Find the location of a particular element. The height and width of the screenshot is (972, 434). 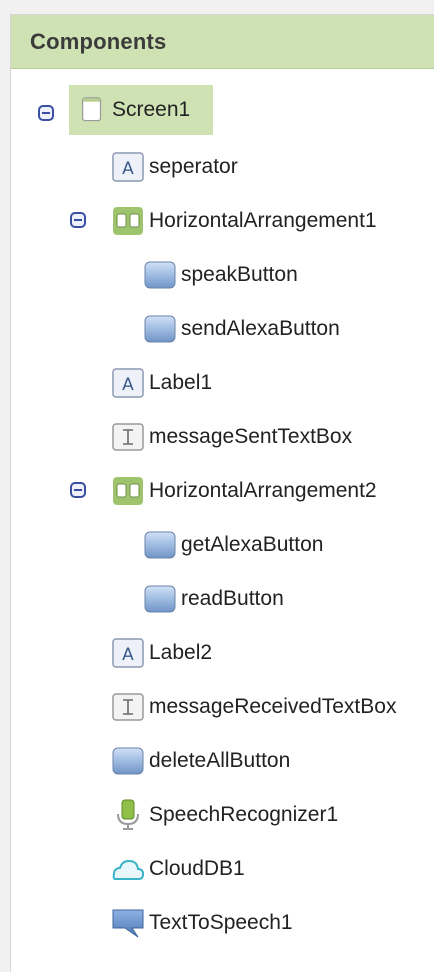

speech-recognizer-icon is located at coordinates (128, 814).